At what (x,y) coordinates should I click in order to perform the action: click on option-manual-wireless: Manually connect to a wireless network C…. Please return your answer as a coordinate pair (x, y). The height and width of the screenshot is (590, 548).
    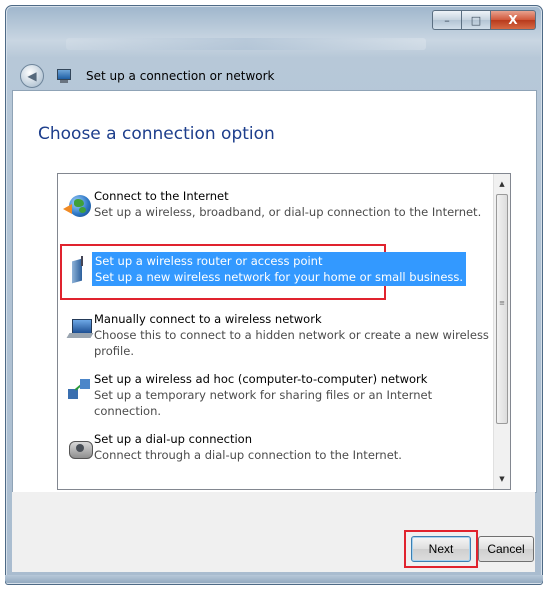
    Looking at the image, I should click on (277, 333).